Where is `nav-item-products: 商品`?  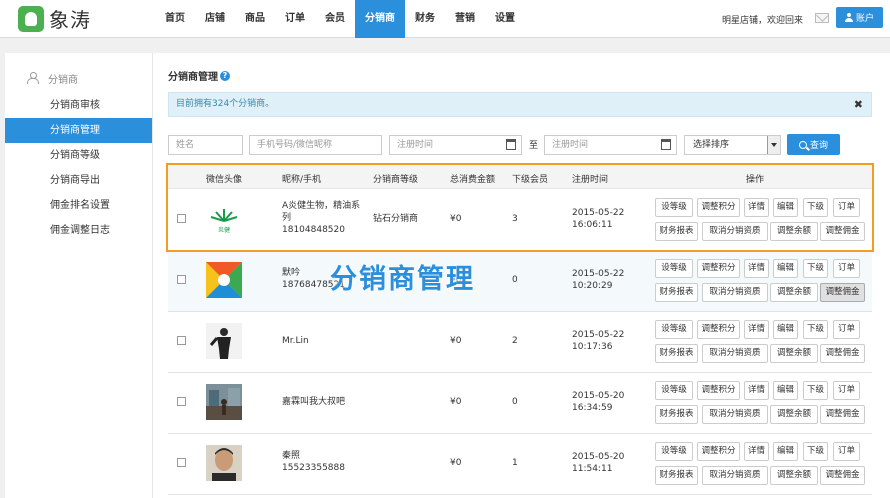
nav-item-products: 商品 is located at coordinates (255, 19).